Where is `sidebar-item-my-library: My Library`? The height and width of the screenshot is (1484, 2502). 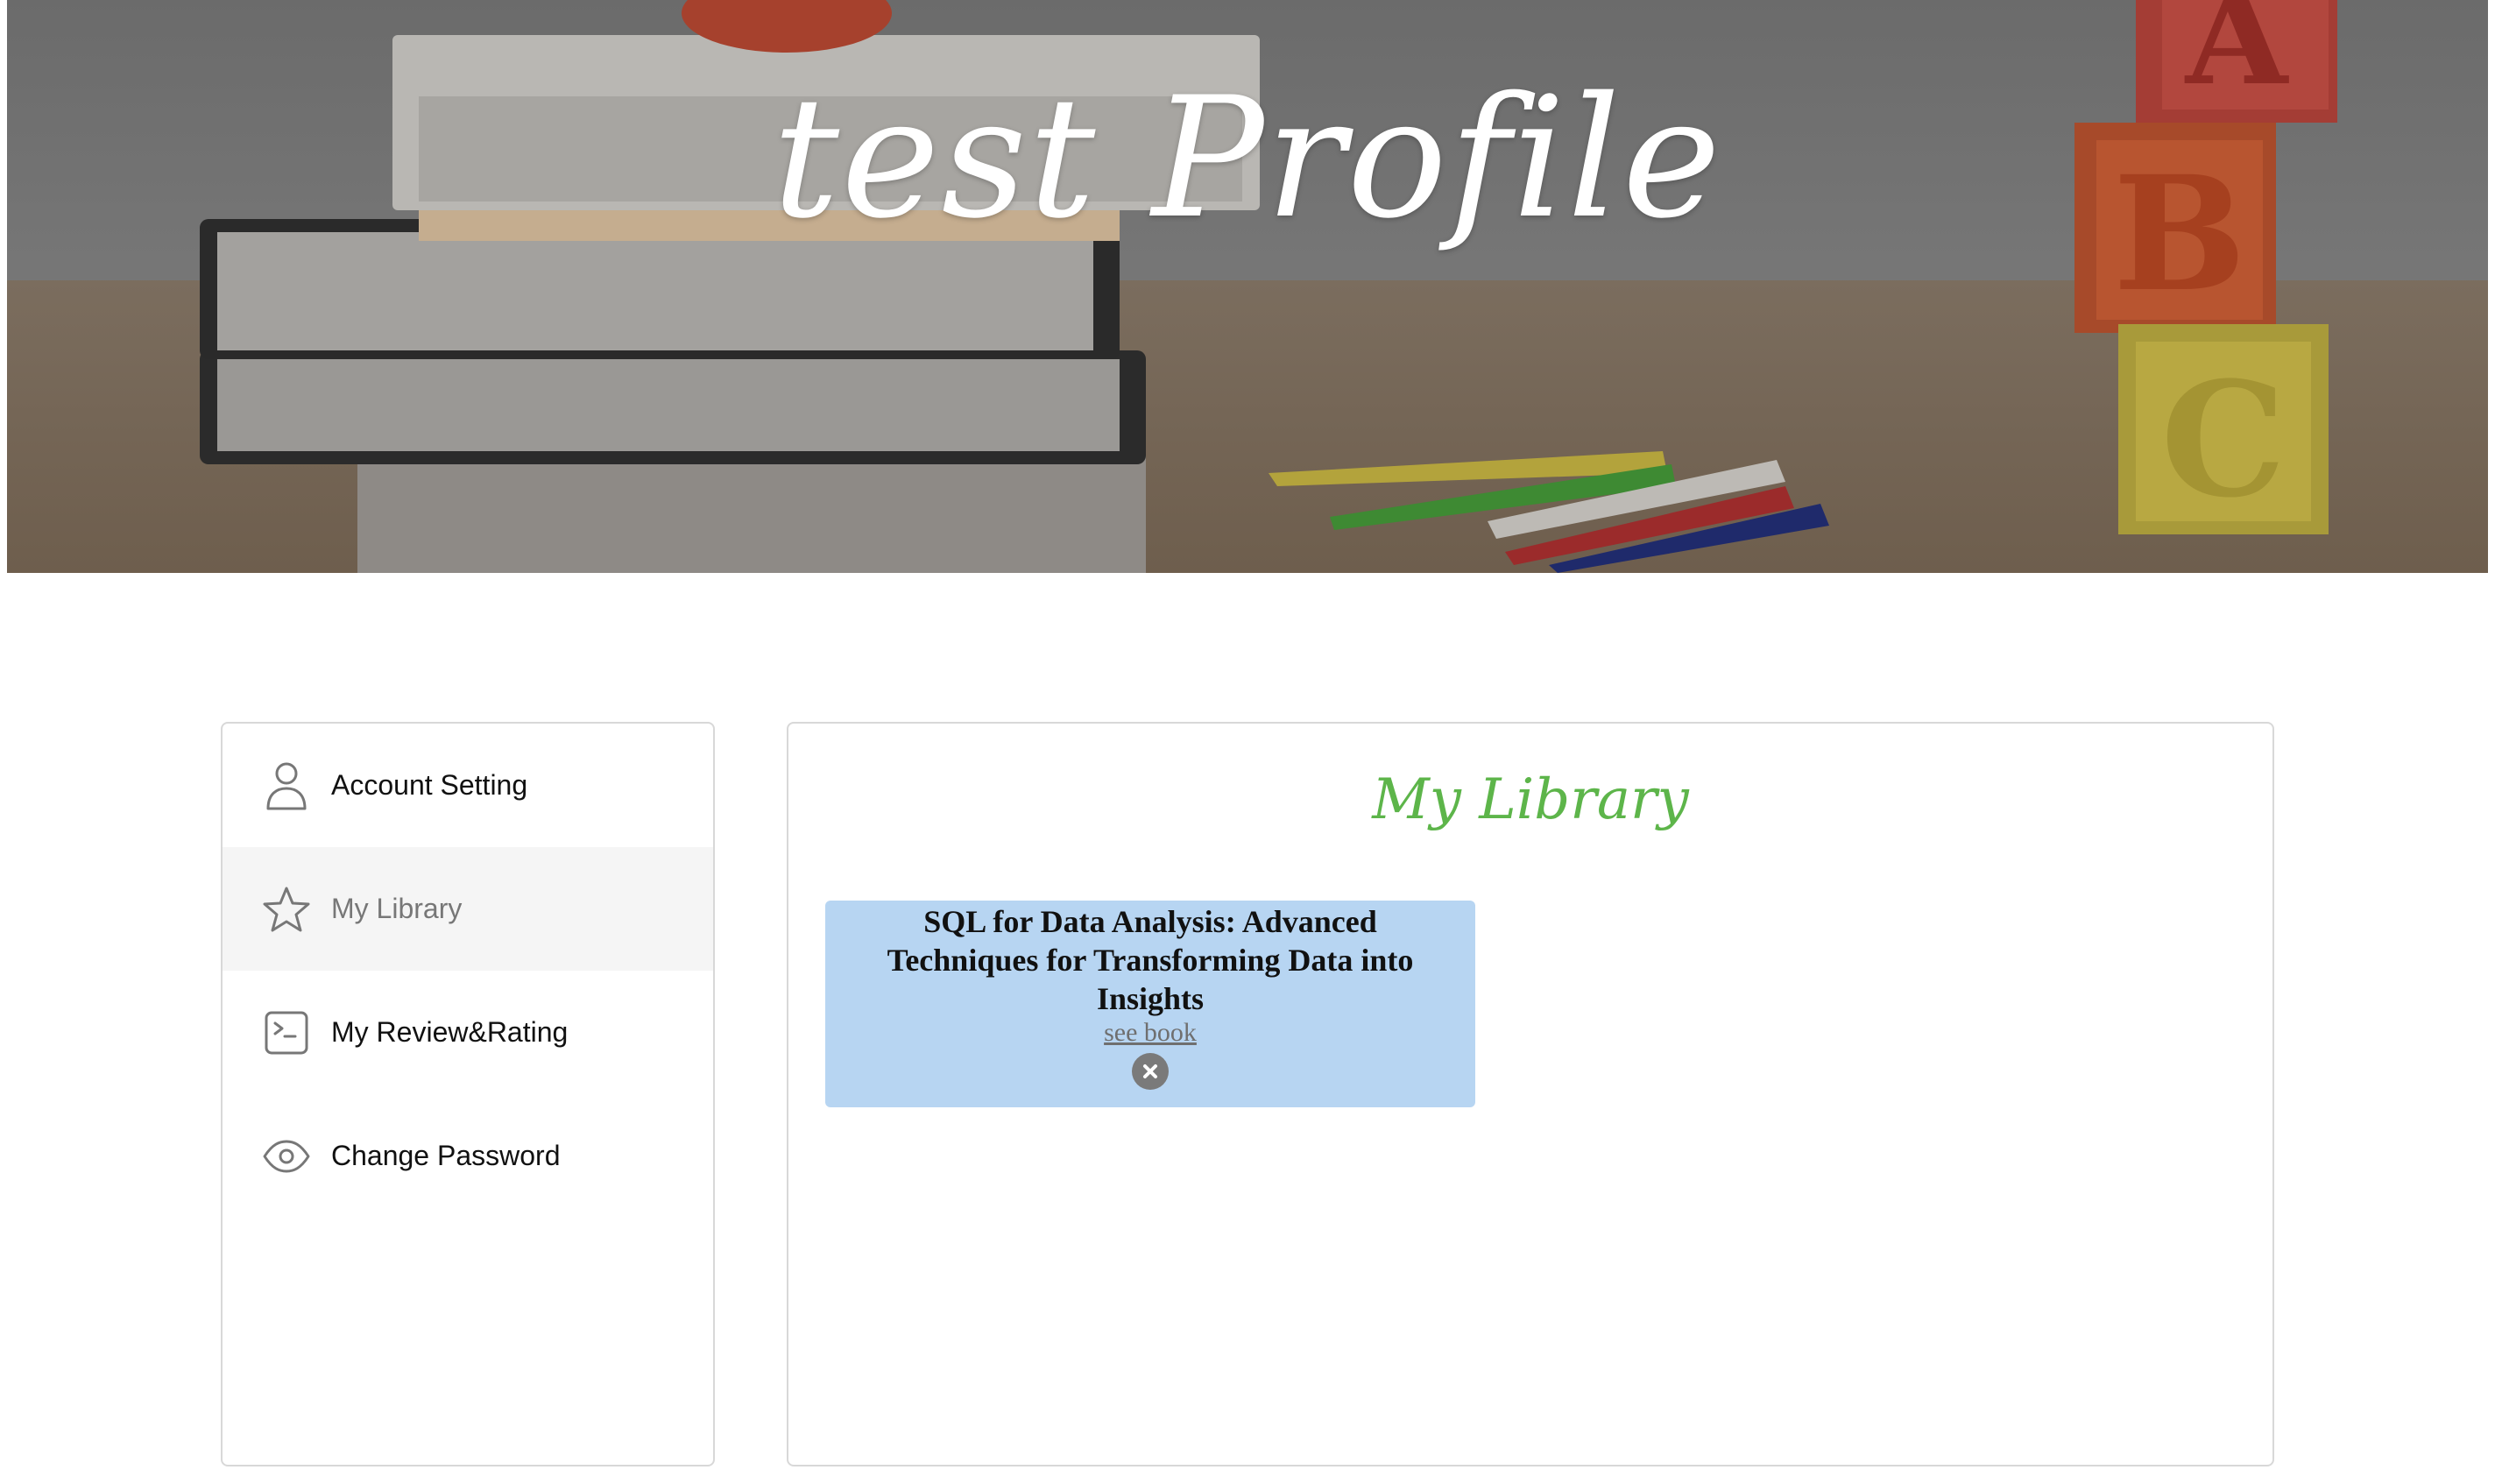 sidebar-item-my-library: My Library is located at coordinates (468, 909).